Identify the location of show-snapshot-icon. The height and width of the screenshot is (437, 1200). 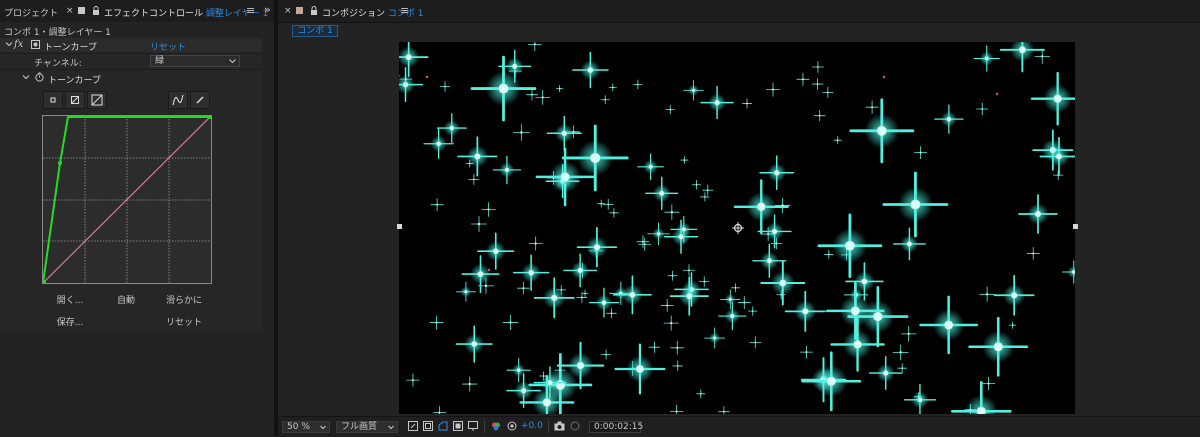
(575, 426).